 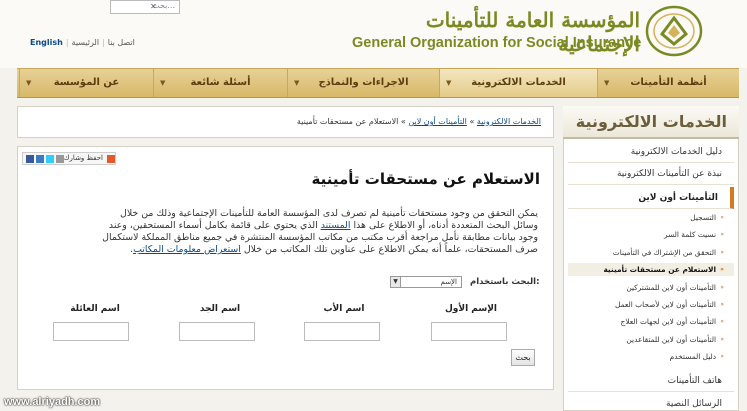 I want to click on sidebar-sub-subscribers: التأمينات أون لاين للمشتركين, so click(x=651, y=287).